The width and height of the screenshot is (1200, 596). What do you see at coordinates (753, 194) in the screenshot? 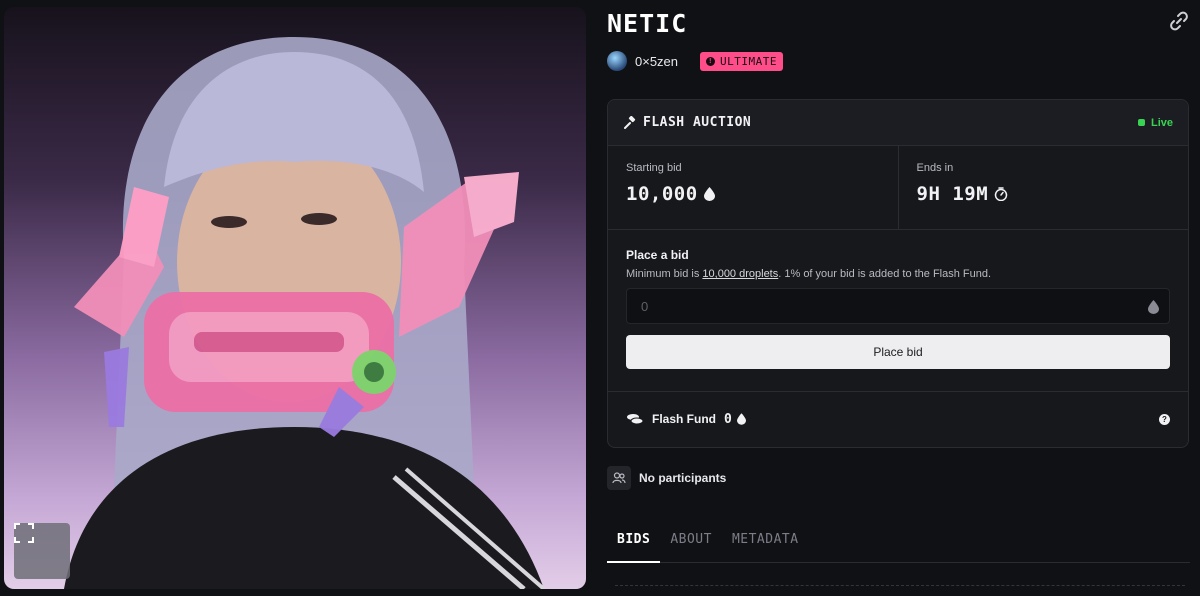
I see `starting-bid-value-row: 10,000` at bounding box center [753, 194].